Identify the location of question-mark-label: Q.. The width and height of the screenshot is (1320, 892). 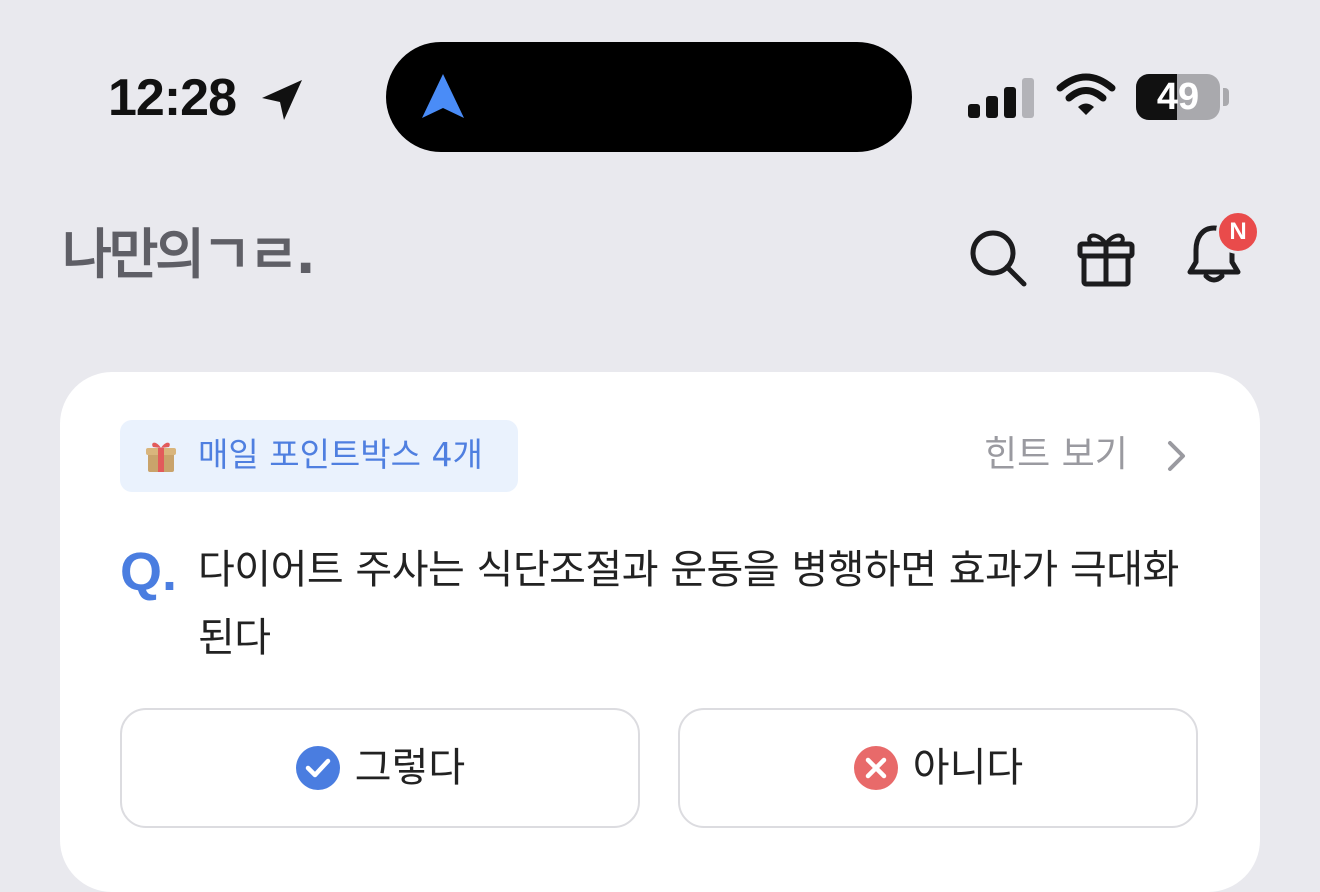
(149, 572).